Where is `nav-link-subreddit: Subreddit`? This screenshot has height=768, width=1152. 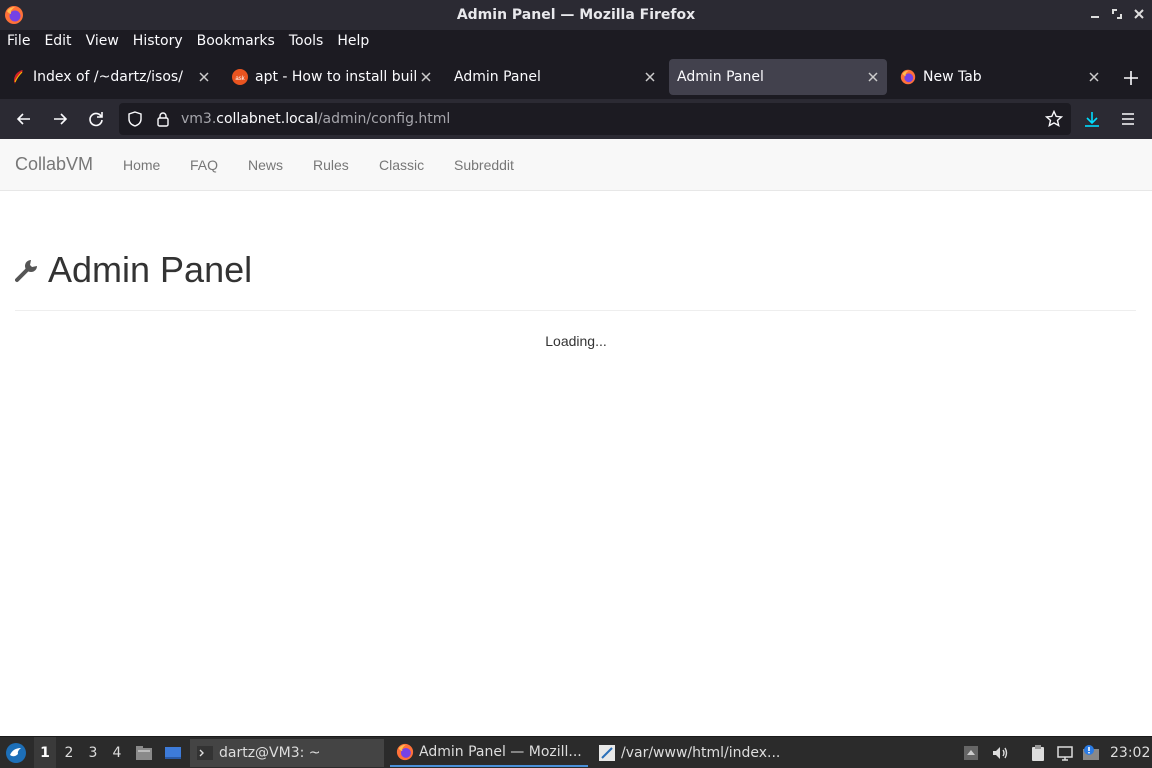 nav-link-subreddit: Subreddit is located at coordinates (484, 165).